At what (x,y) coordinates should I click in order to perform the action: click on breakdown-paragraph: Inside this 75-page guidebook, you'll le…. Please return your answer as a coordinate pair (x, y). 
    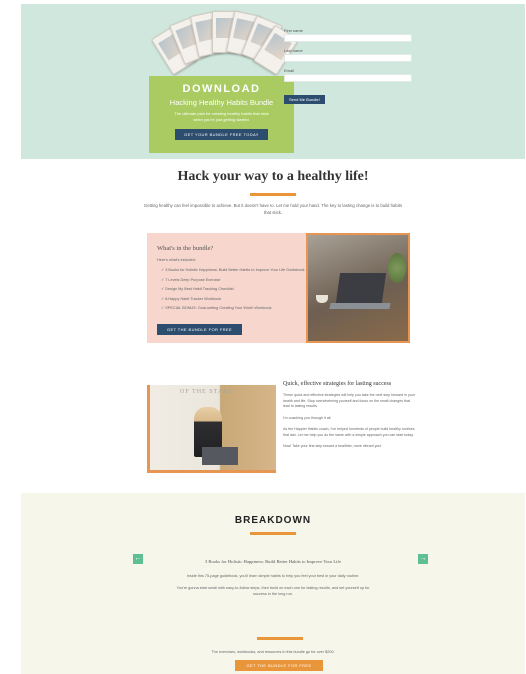
    Looking at the image, I should click on (273, 576).